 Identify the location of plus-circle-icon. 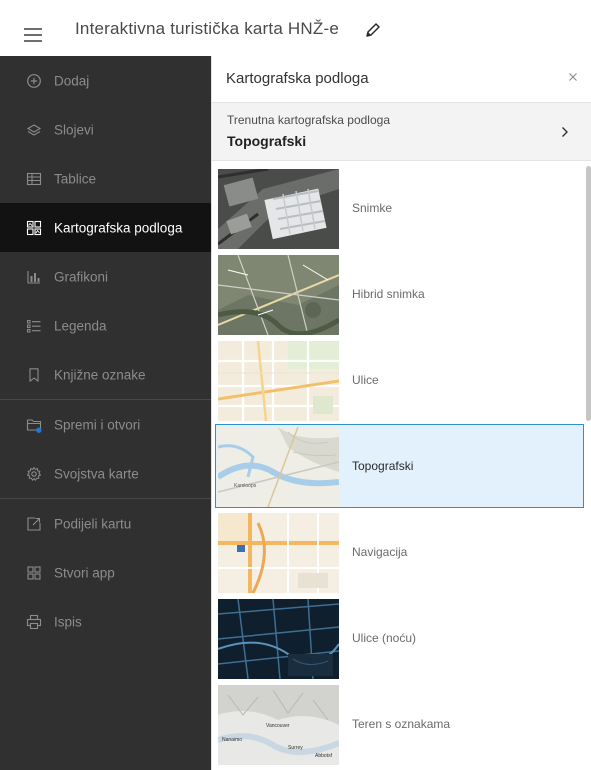
(34, 81).